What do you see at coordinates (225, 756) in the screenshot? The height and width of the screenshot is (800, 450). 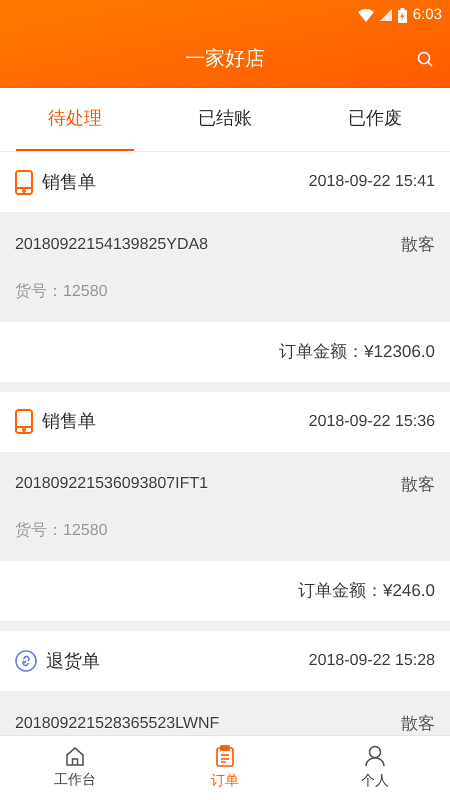 I see `clipboard-icon` at bounding box center [225, 756].